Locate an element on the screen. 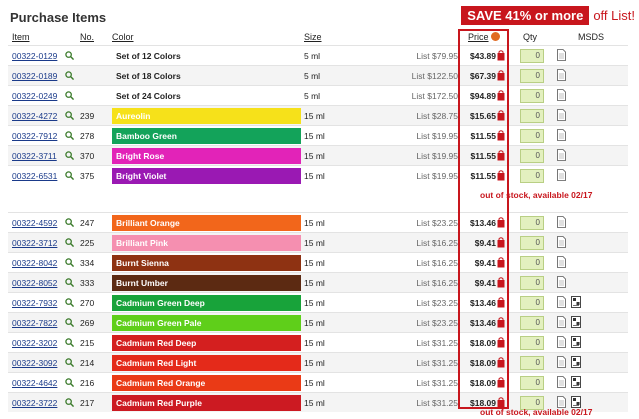 The width and height of the screenshot is (639, 419). item-link: 00322-7932 is located at coordinates (34, 303).